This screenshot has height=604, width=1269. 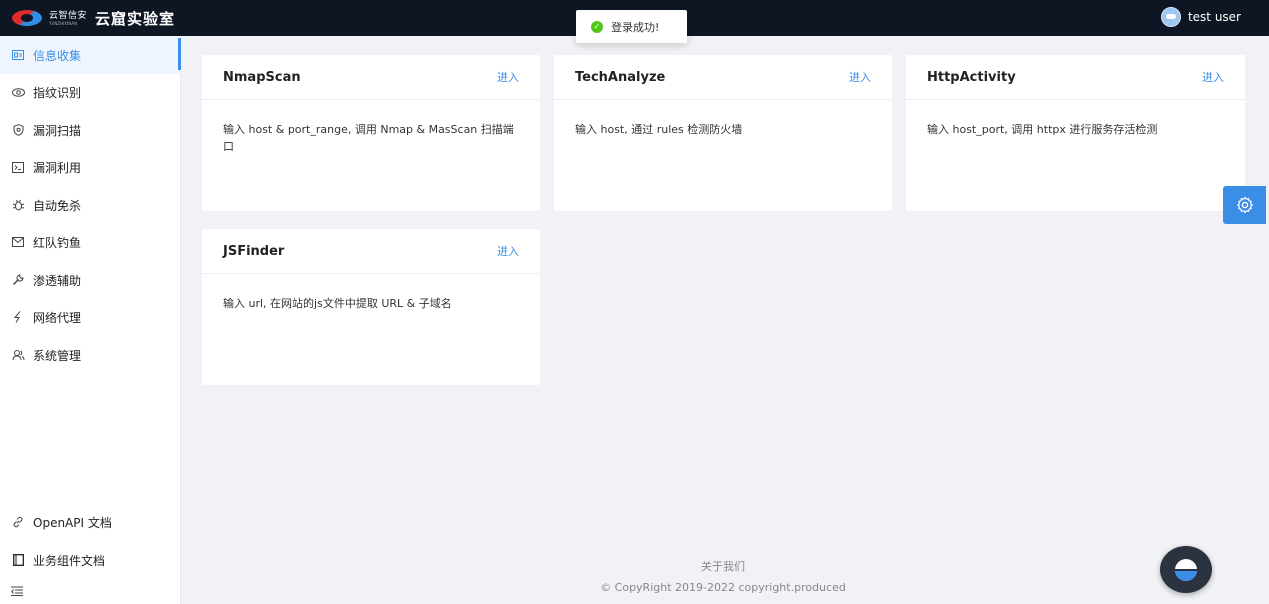 I want to click on sidebar-item-system-admin: 系统管理, so click(x=90, y=355).